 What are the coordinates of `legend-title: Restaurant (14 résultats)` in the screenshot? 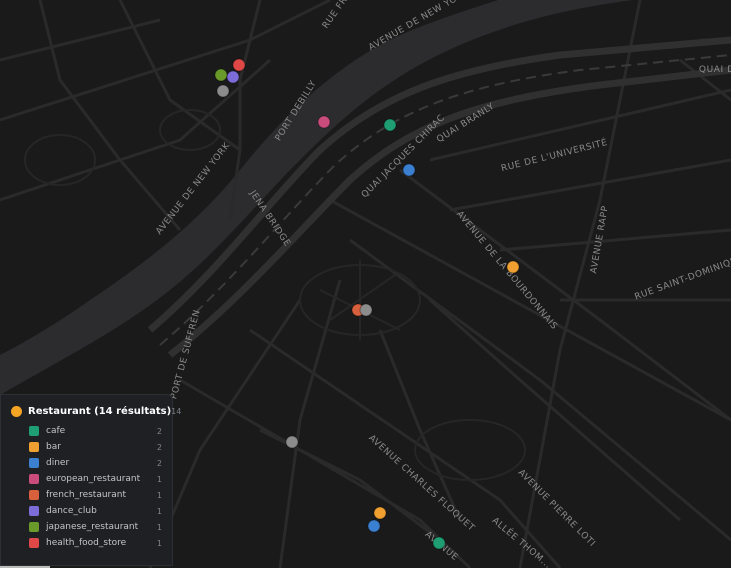 It's located at (100, 411).